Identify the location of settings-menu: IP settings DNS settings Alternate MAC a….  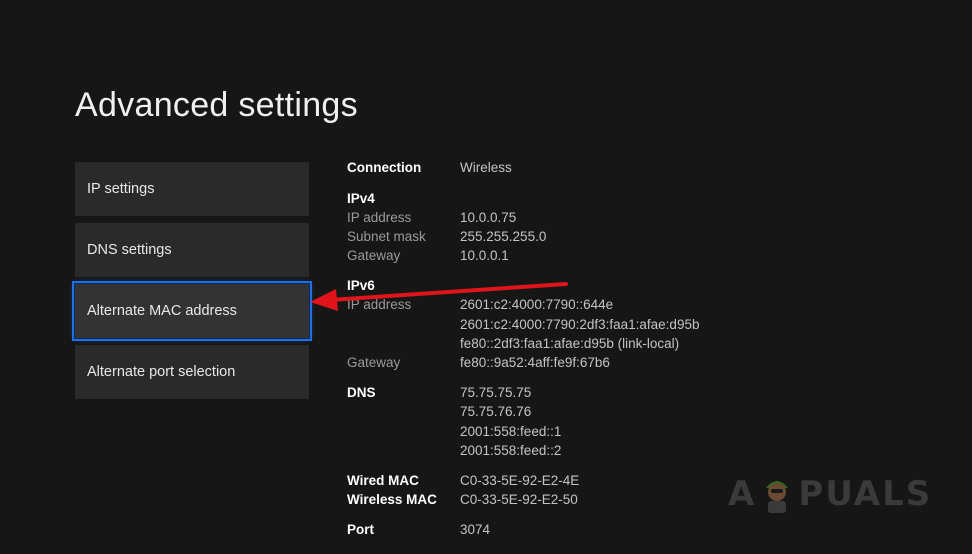
(192, 284).